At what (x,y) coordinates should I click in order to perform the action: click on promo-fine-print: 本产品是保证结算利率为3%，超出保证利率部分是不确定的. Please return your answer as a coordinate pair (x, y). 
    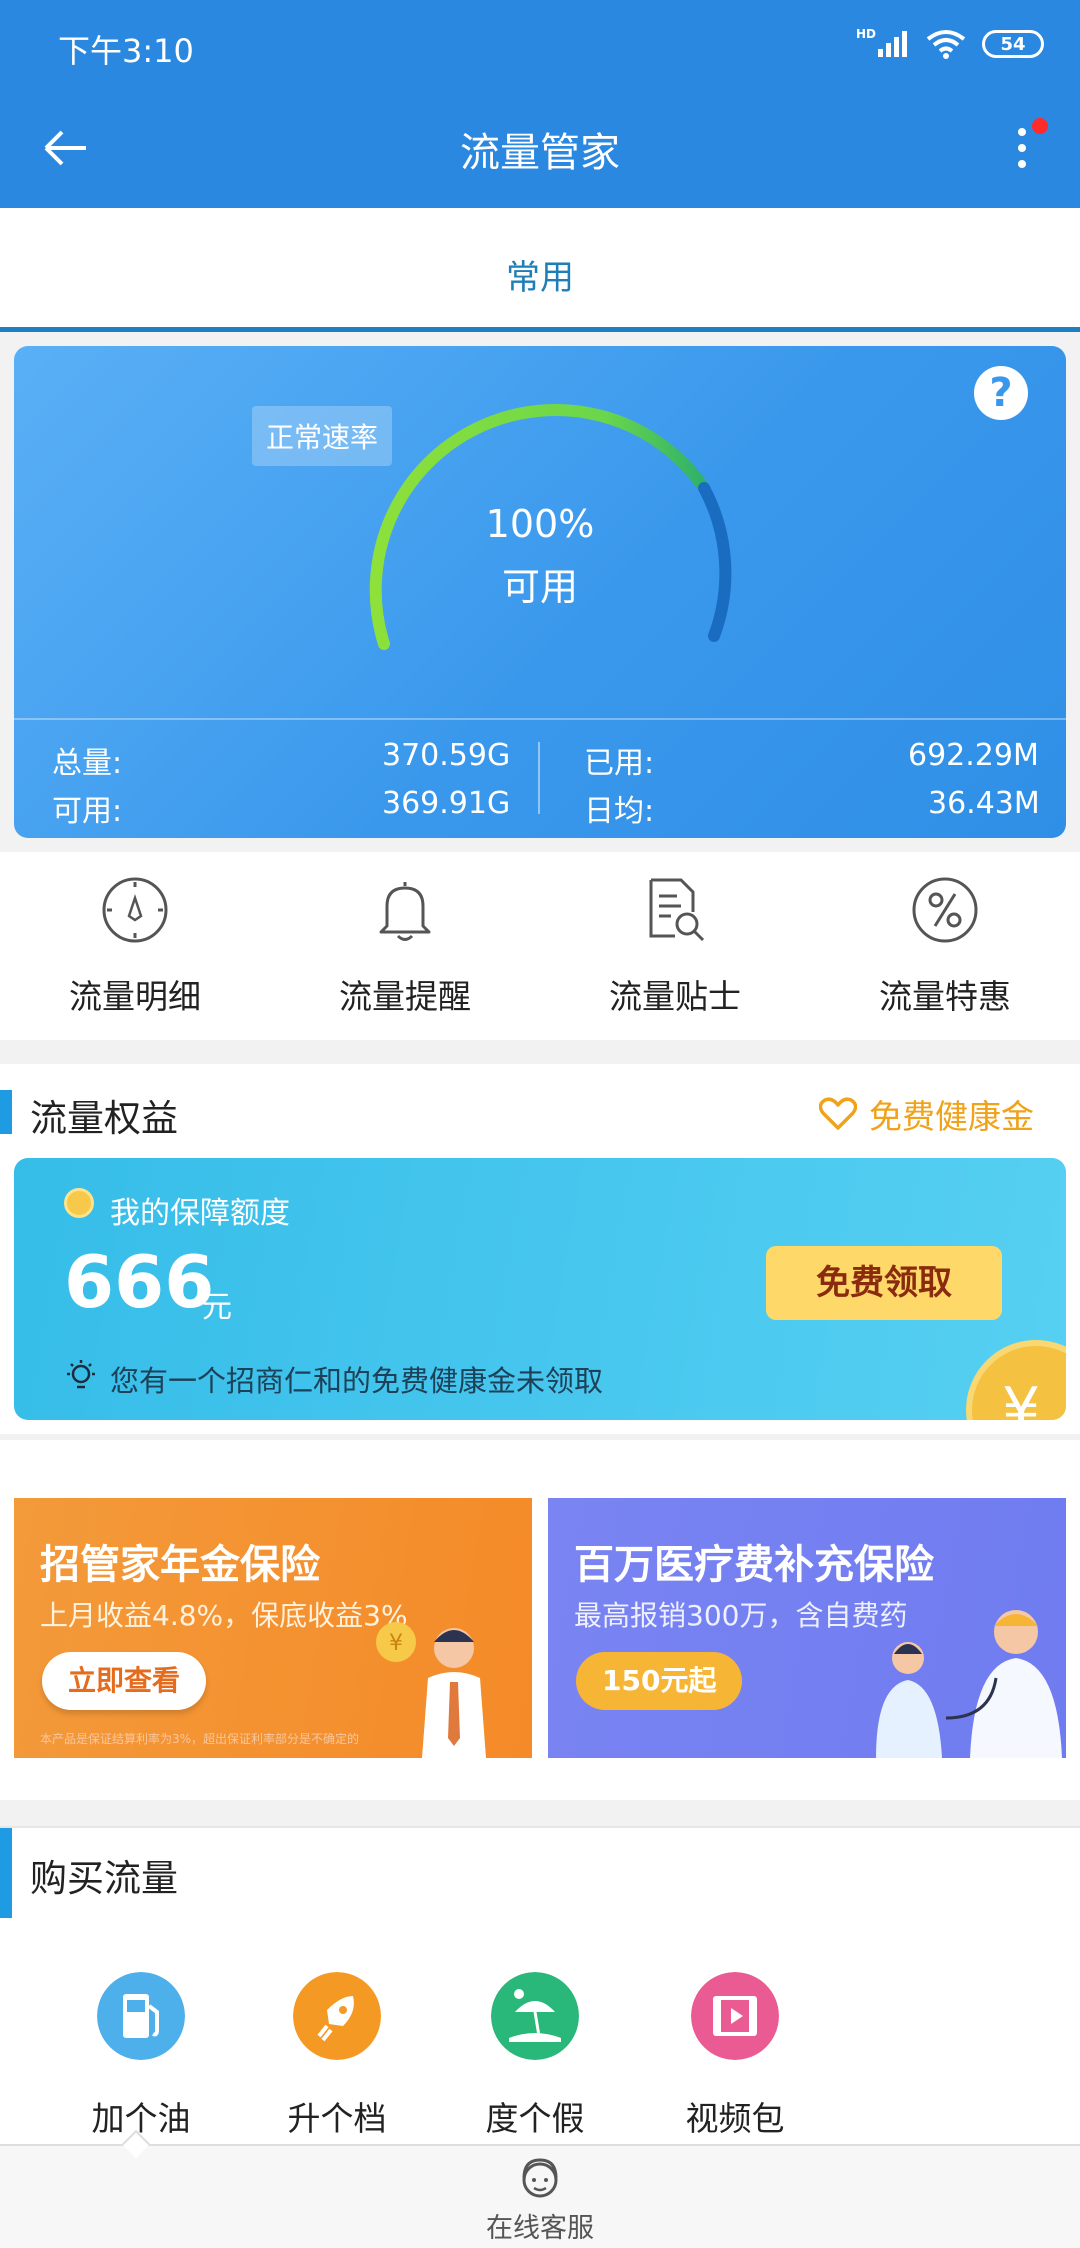
    Looking at the image, I should click on (200, 1739).